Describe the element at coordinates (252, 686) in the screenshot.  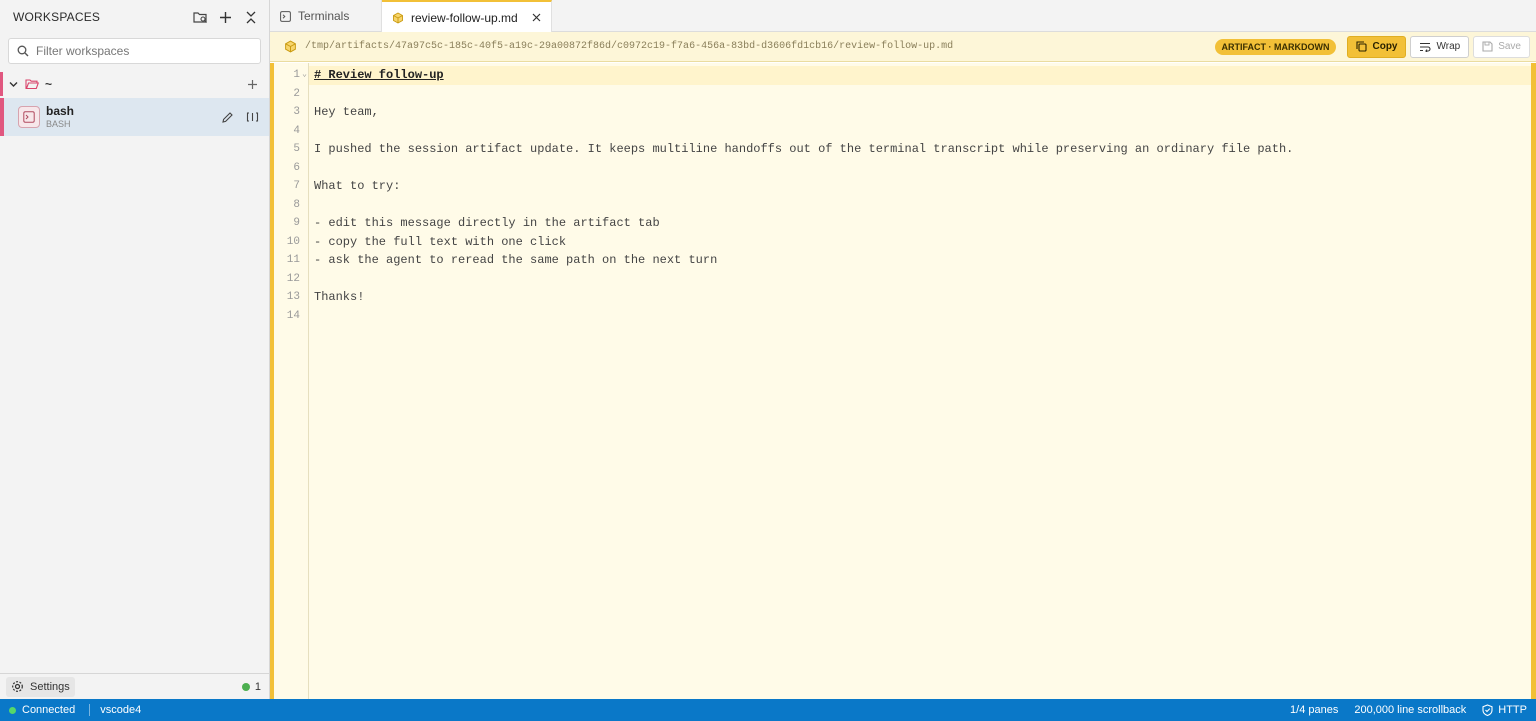
I see `connection-count: 1` at that location.